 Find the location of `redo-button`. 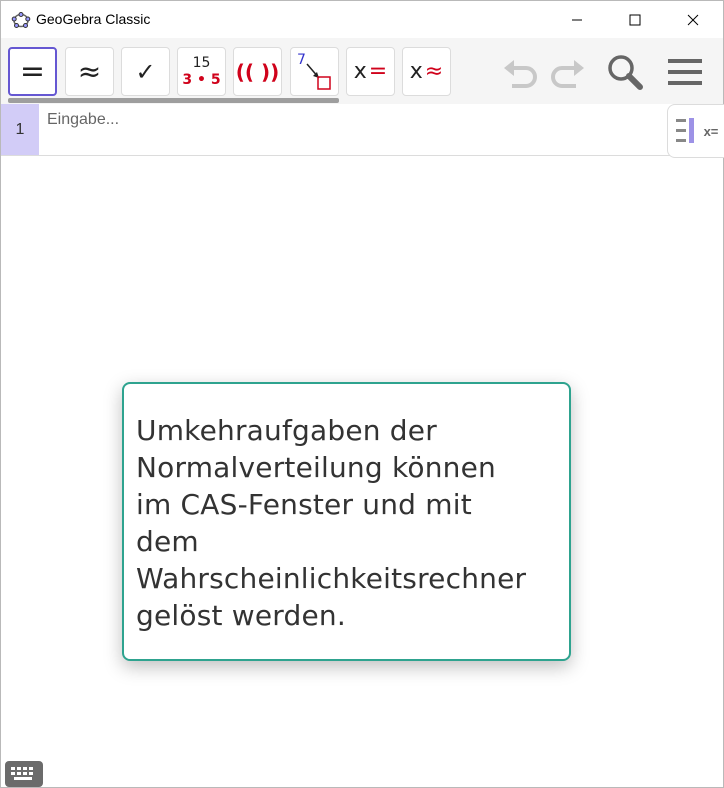

redo-button is located at coordinates (567, 72).